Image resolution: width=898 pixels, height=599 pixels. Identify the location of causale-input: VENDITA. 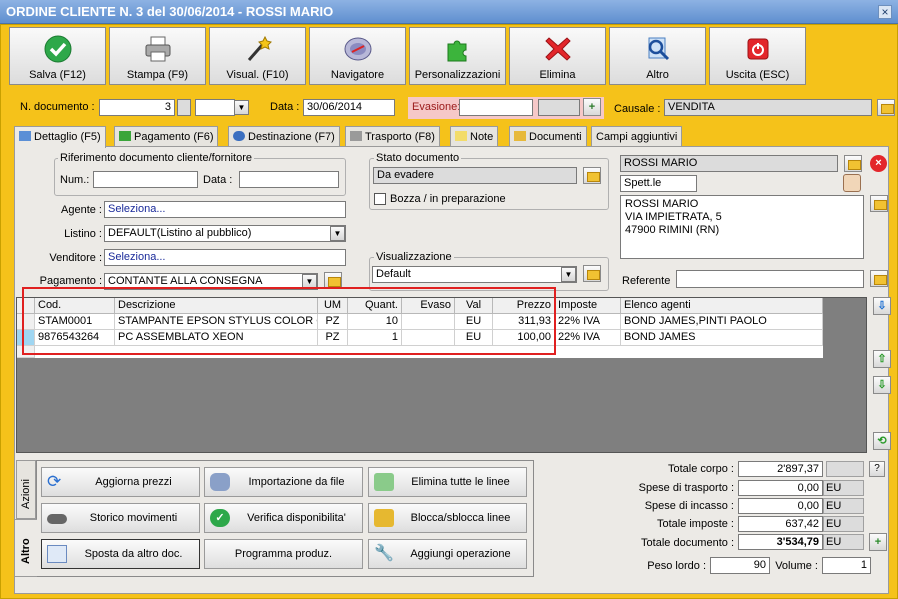
(768, 107).